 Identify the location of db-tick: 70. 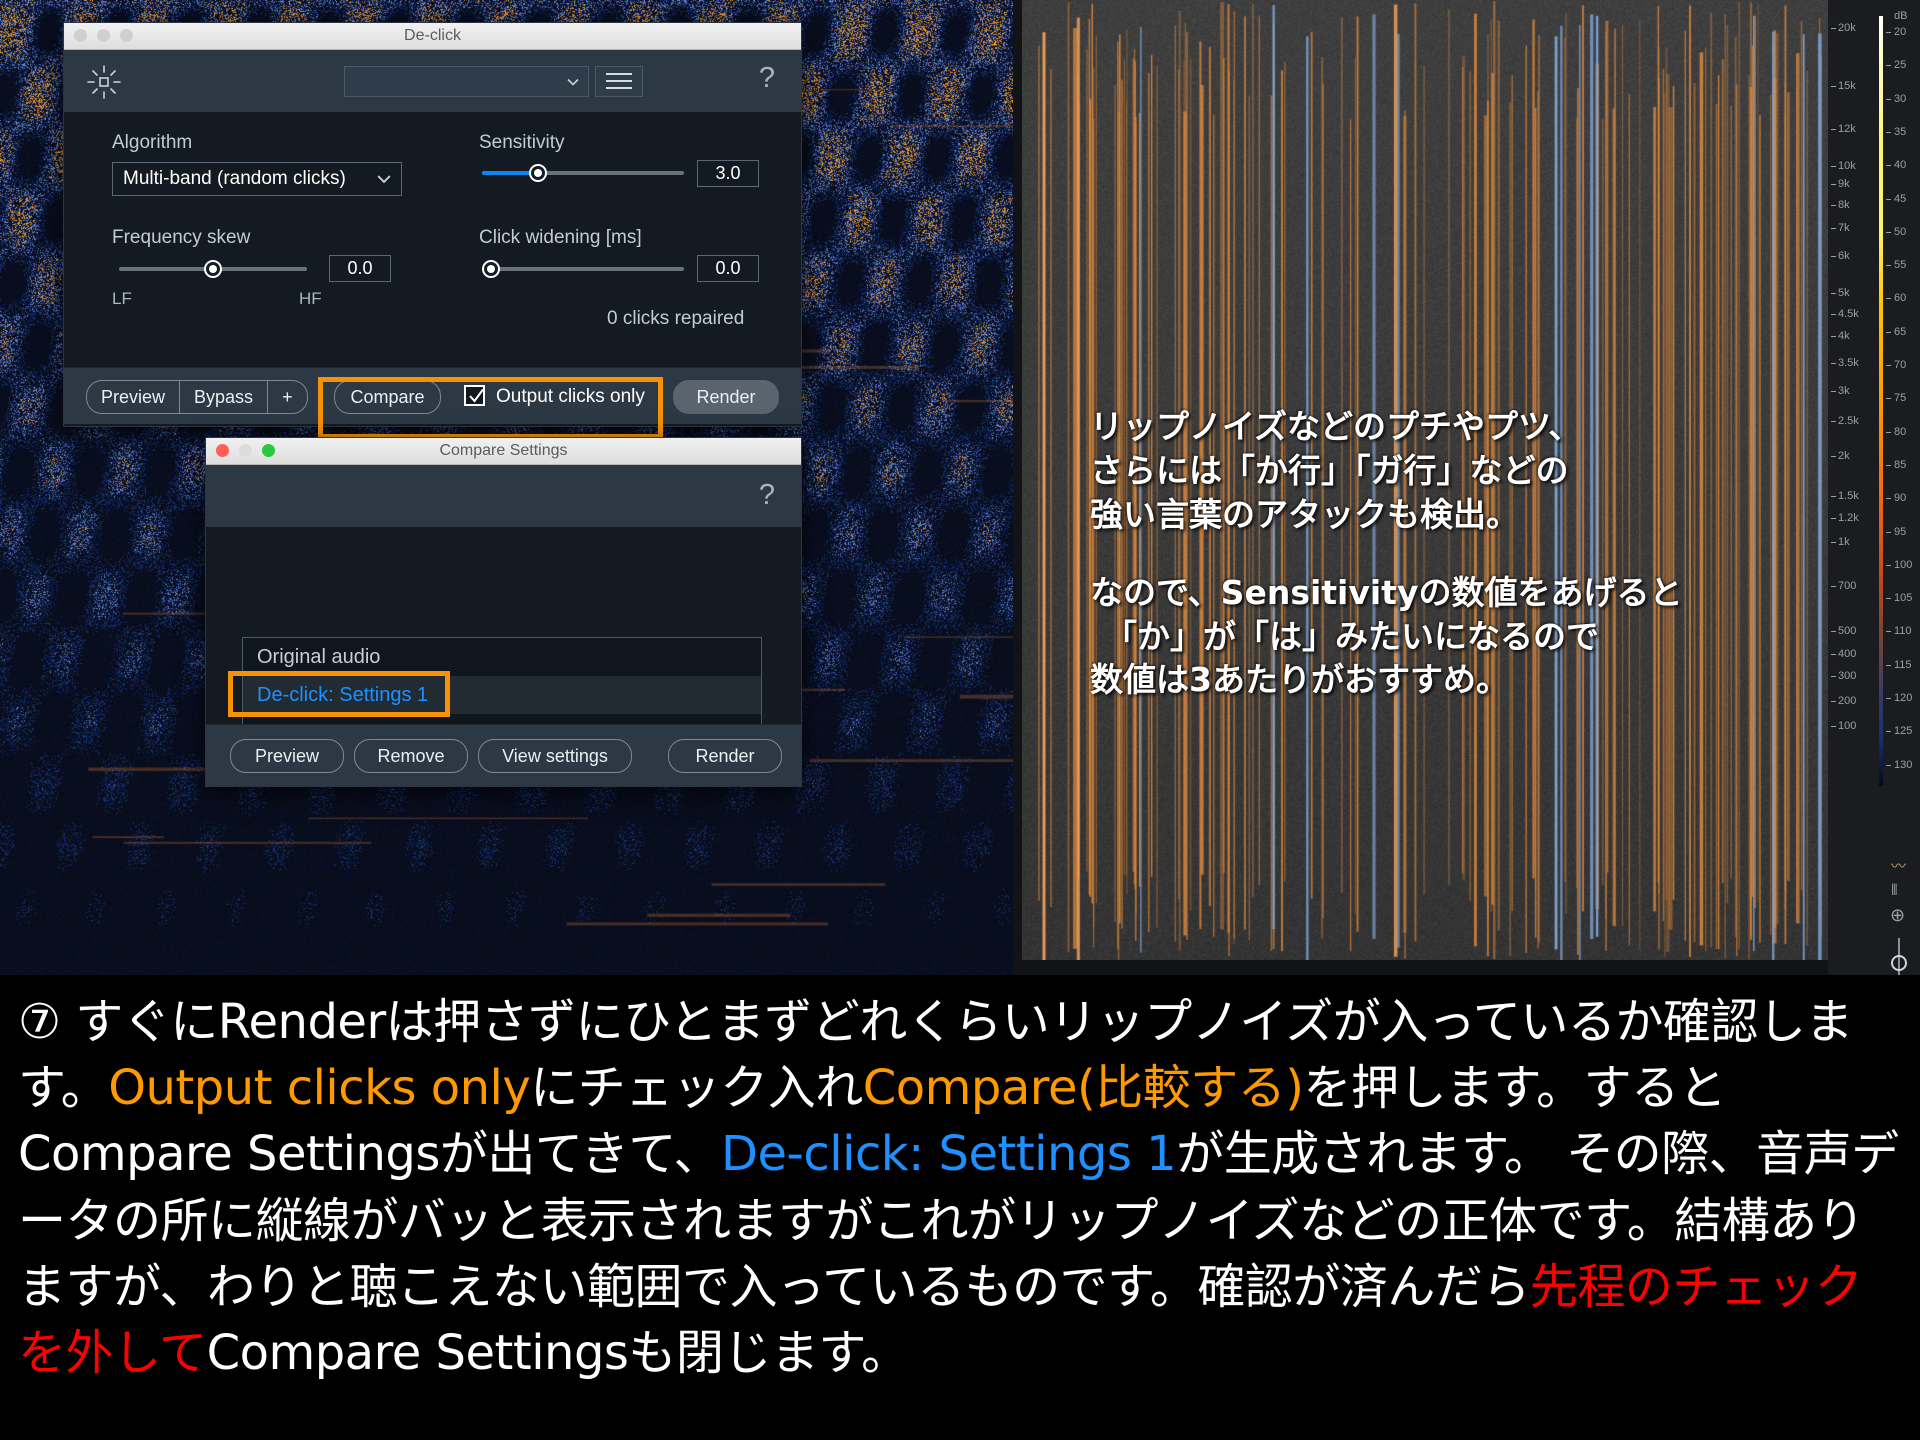
(1896, 365).